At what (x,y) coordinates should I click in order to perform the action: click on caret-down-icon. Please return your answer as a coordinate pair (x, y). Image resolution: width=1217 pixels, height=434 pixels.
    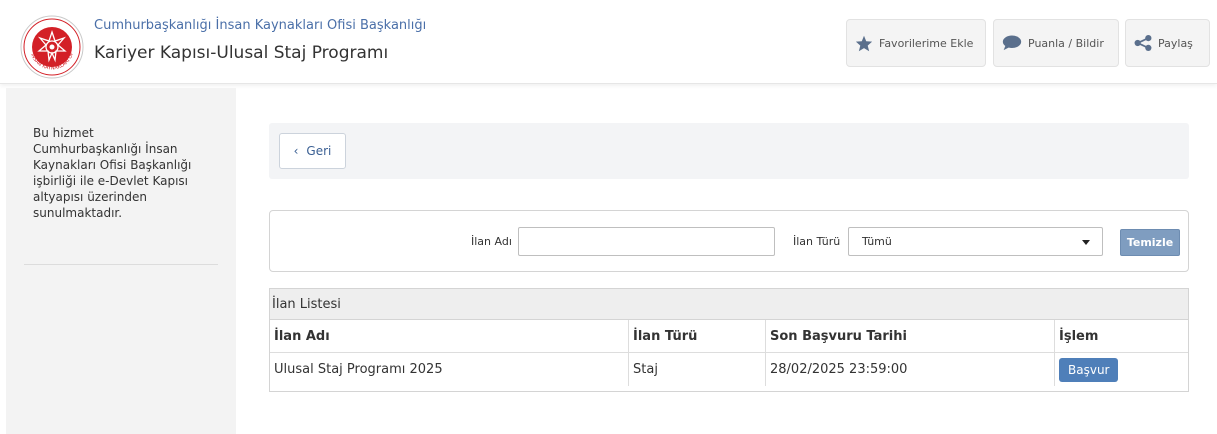
    Looking at the image, I should click on (1086, 242).